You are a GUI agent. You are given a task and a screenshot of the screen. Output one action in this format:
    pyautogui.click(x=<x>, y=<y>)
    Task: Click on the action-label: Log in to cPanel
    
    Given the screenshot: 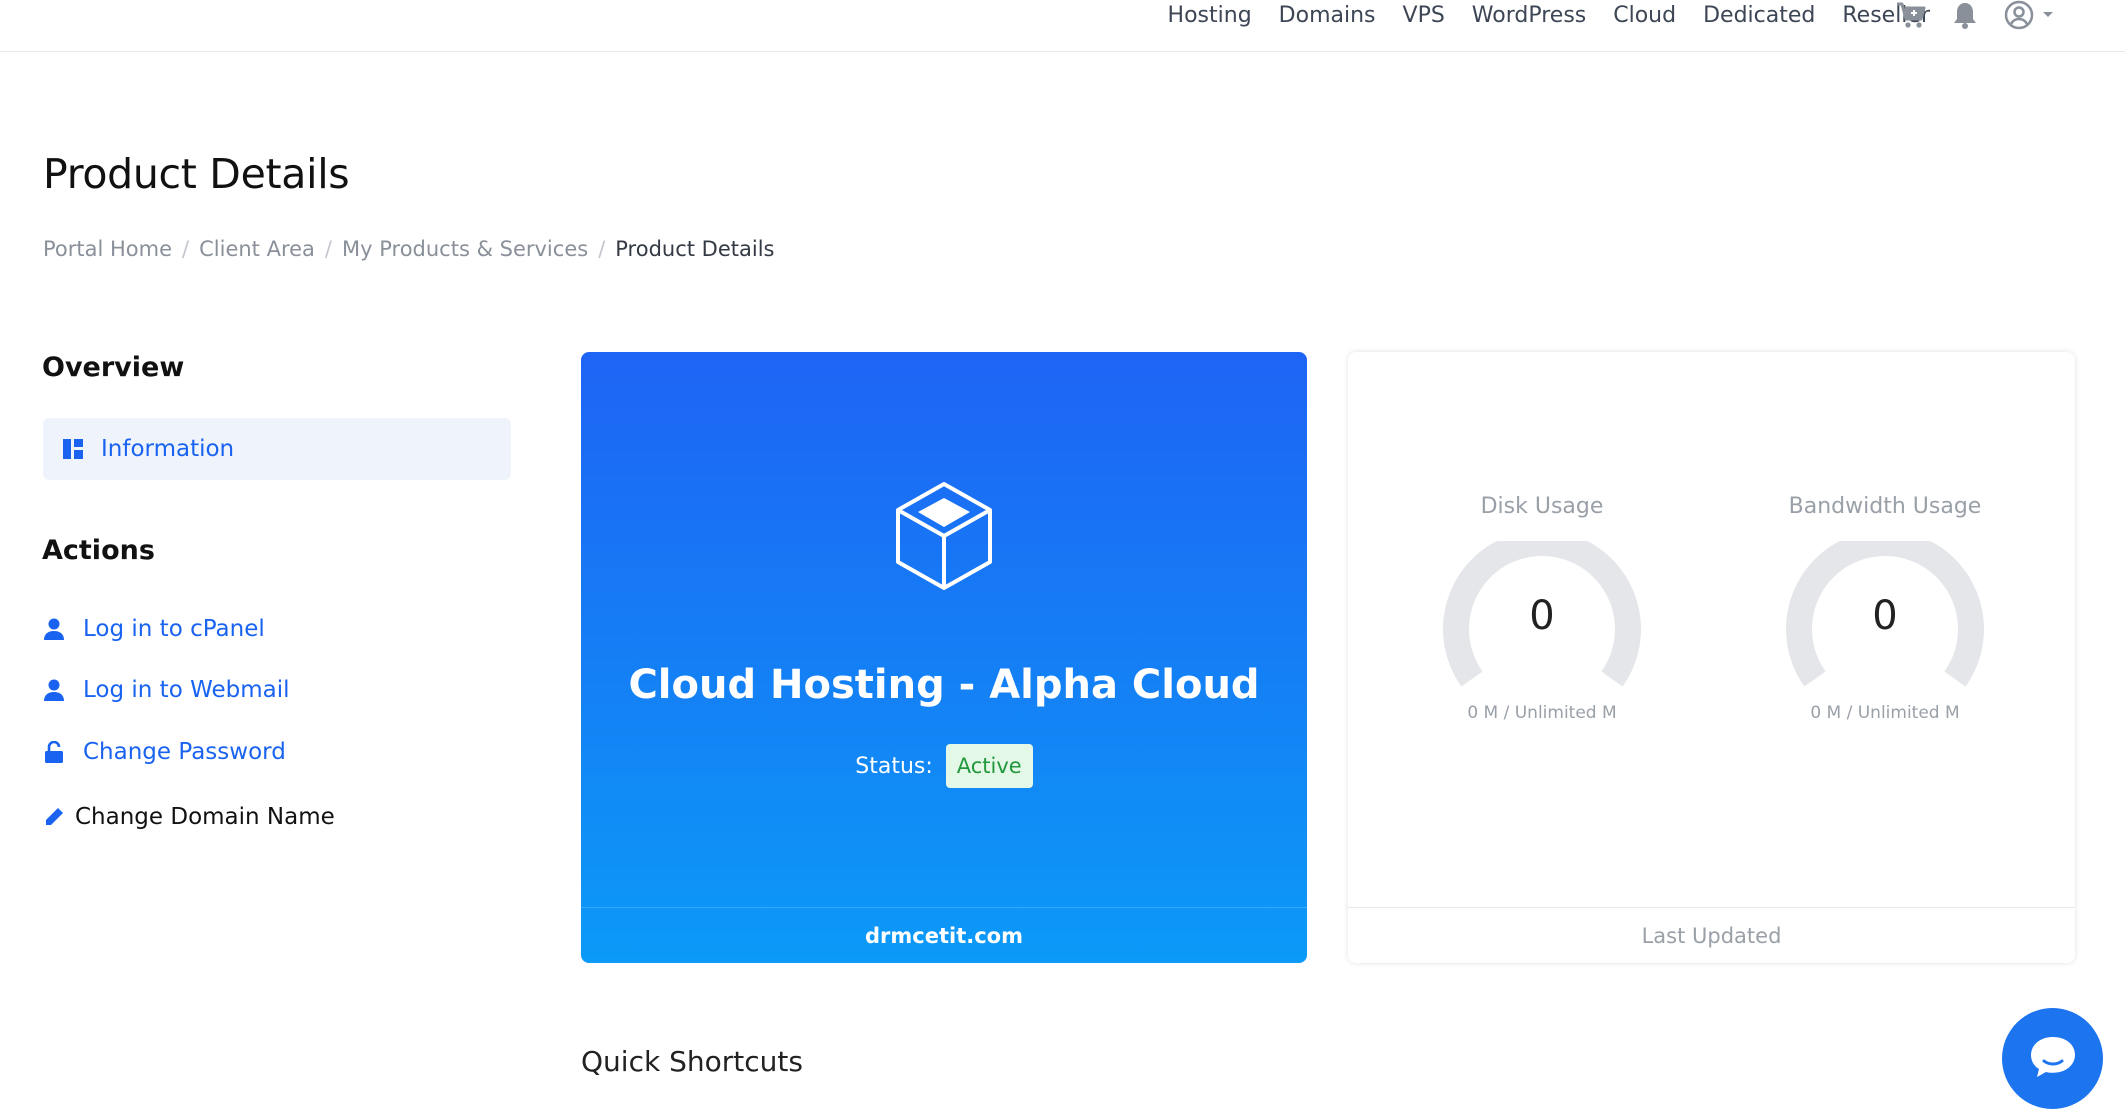 What is the action you would take?
    pyautogui.click(x=174, y=629)
    